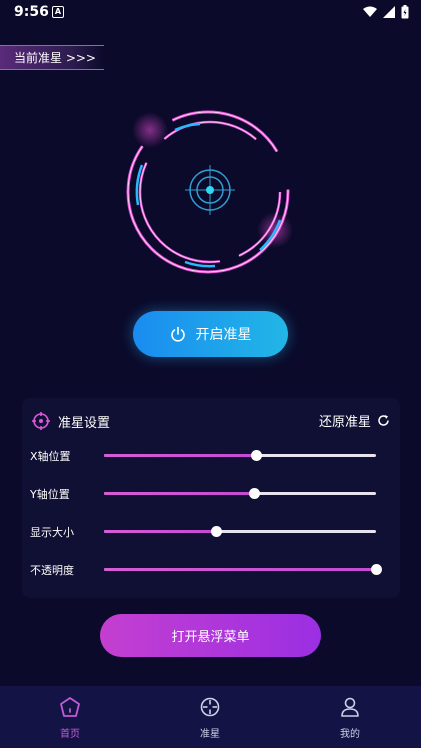 Image resolution: width=421 pixels, height=748 pixels. I want to click on slider-opacity: 不透明度, so click(210, 570).